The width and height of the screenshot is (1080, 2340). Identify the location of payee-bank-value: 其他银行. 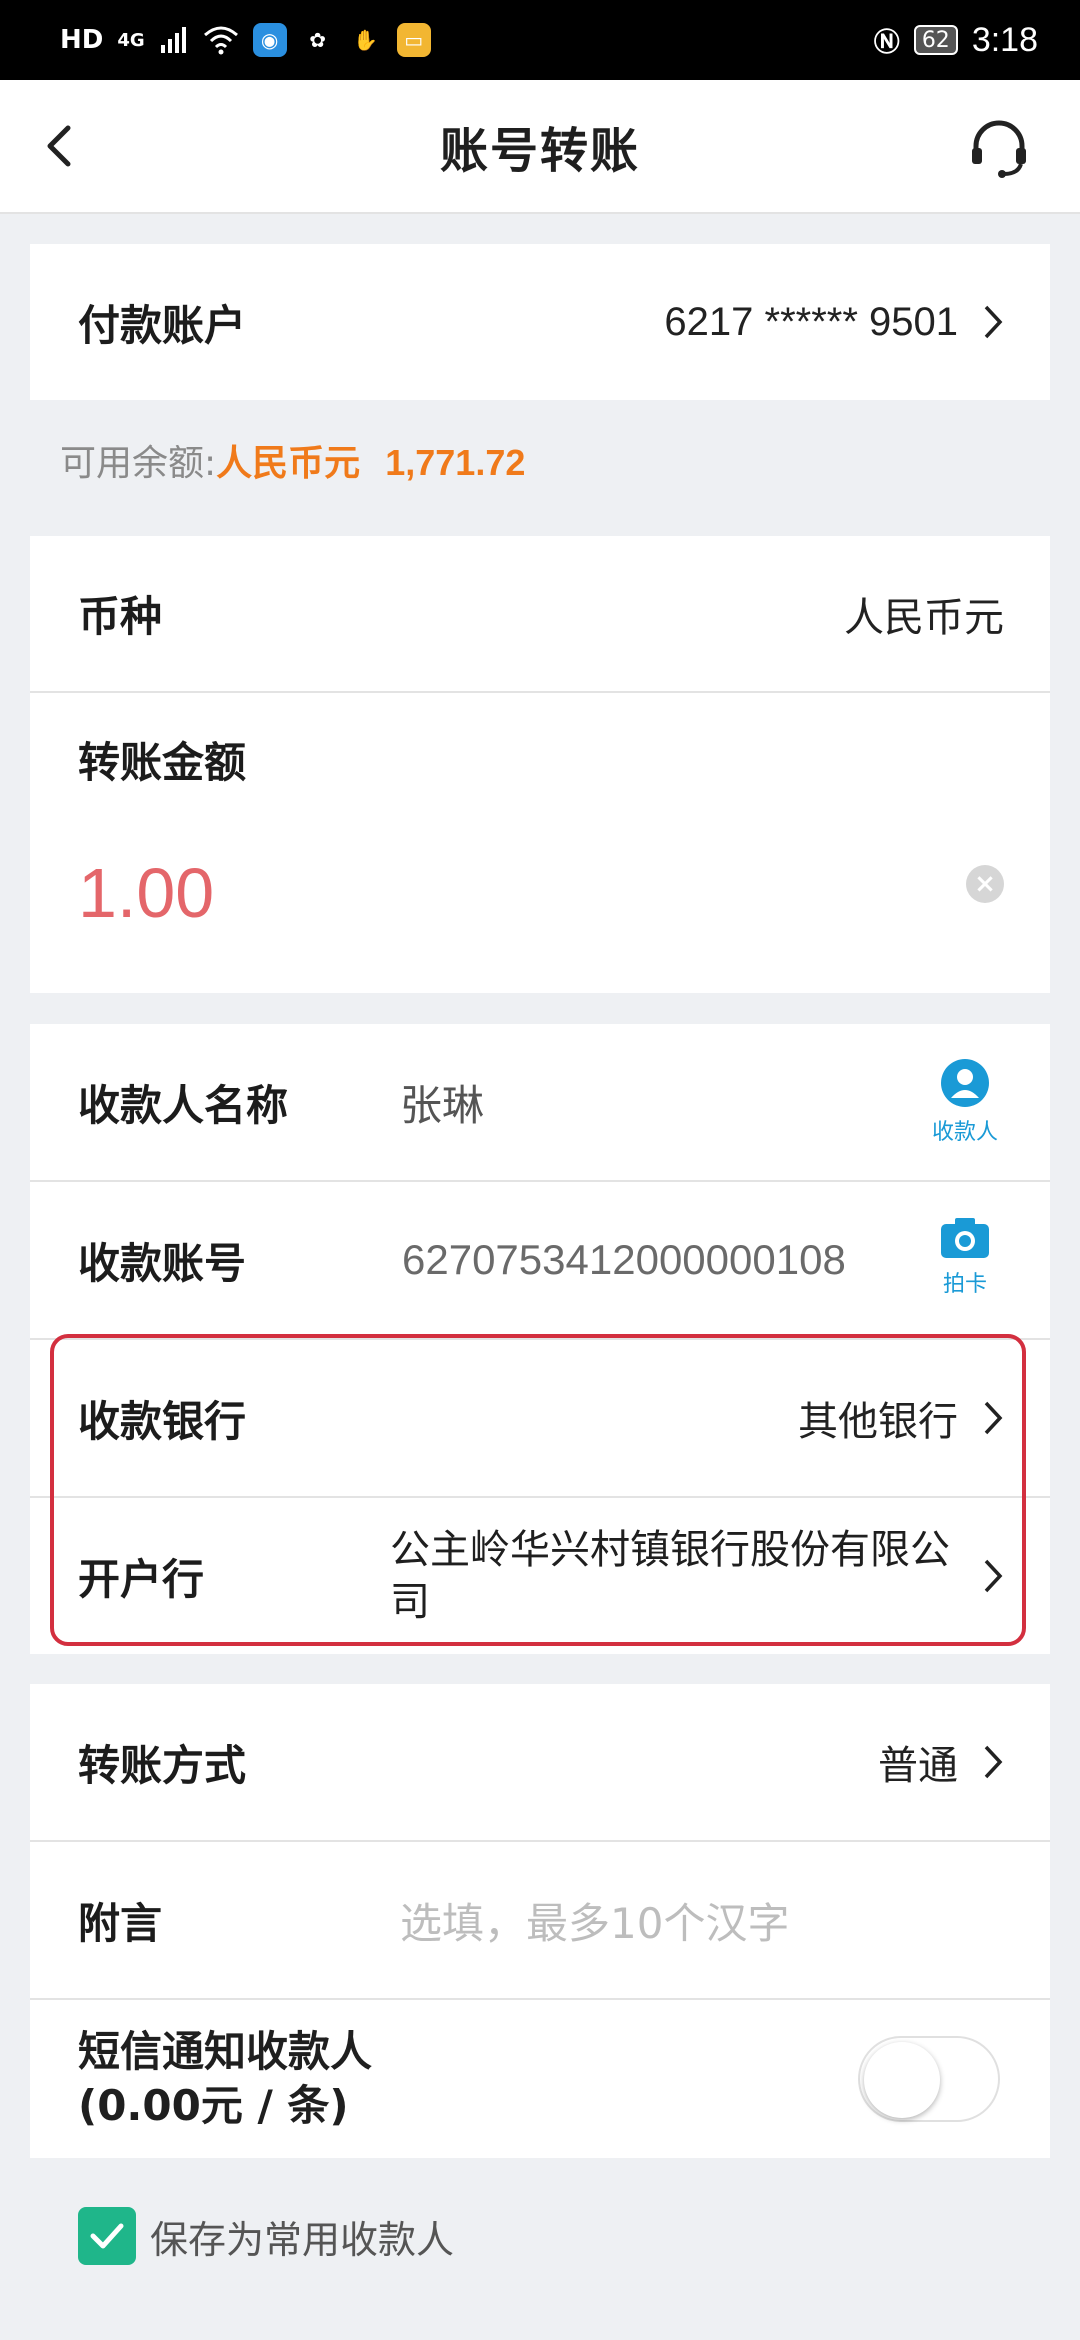
(878, 1422).